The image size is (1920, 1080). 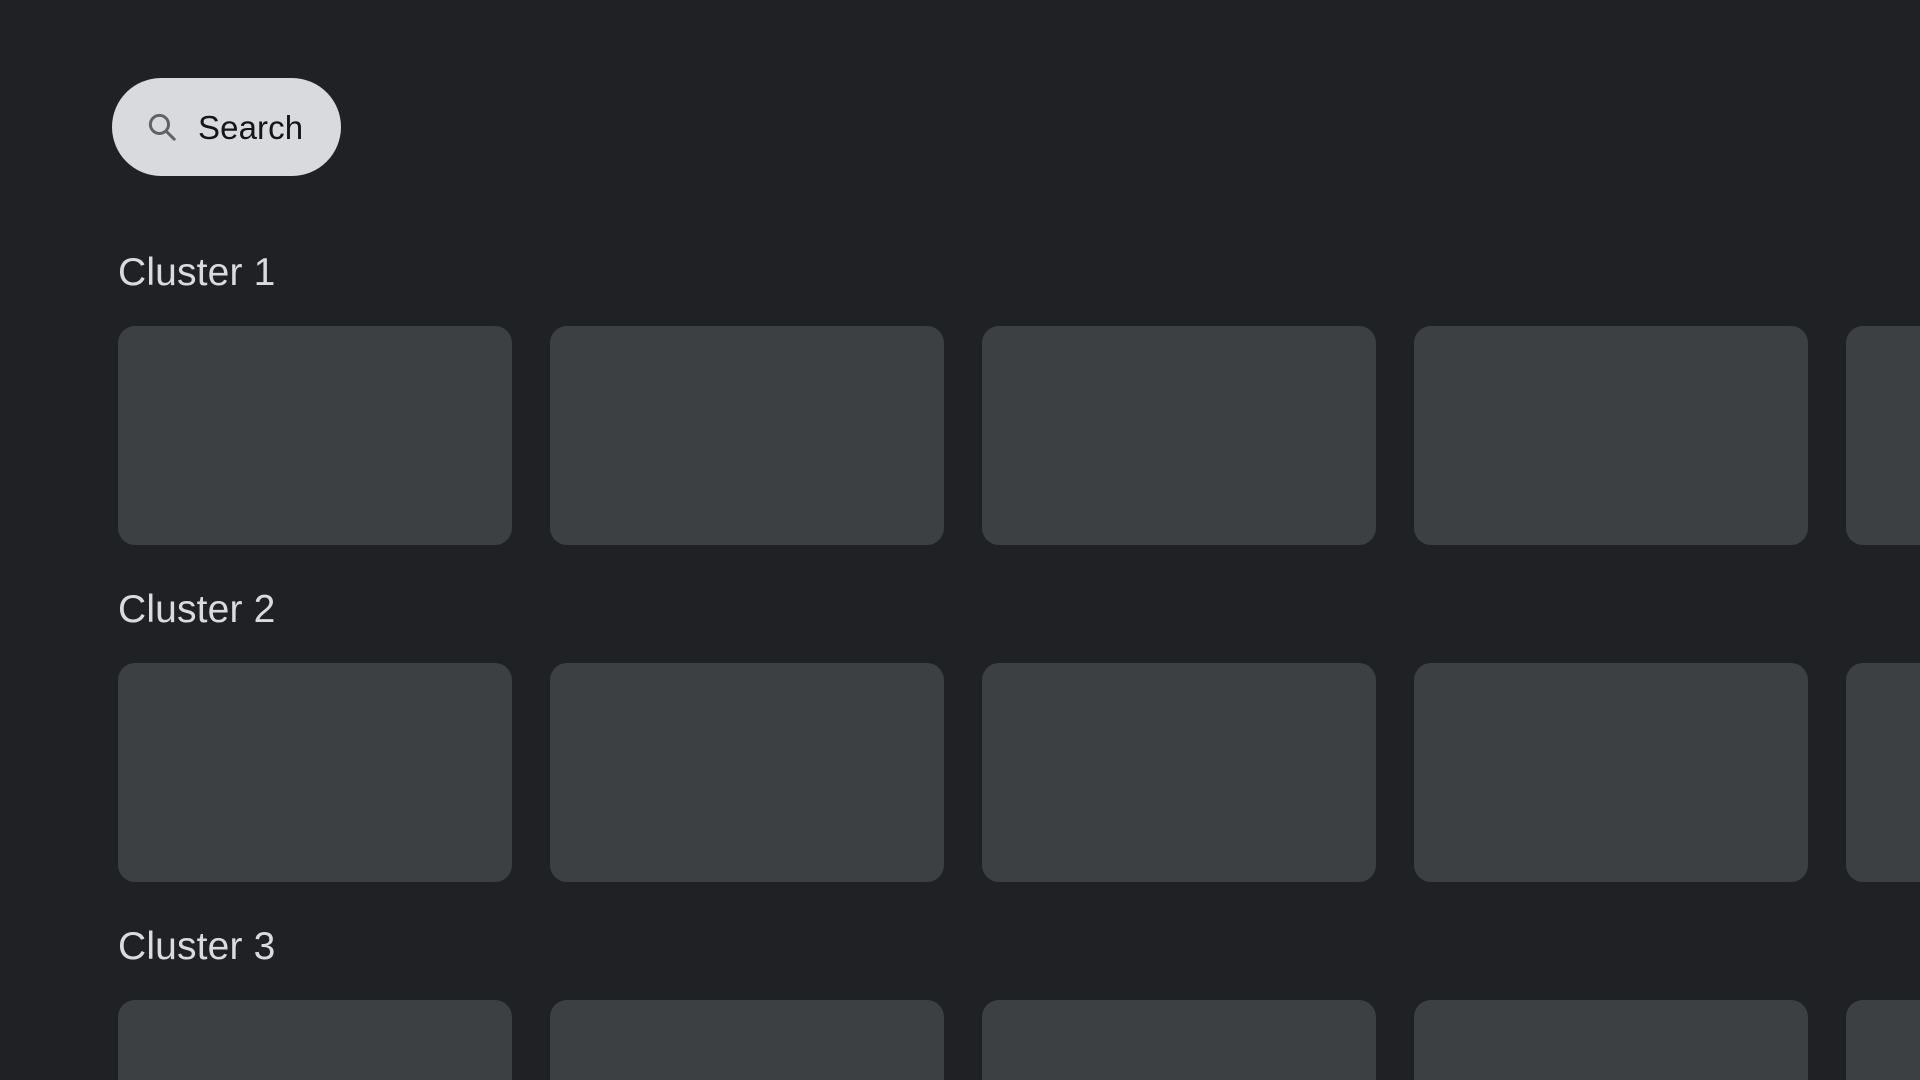 I want to click on search-bar-container: Search, so click(x=227, y=127).